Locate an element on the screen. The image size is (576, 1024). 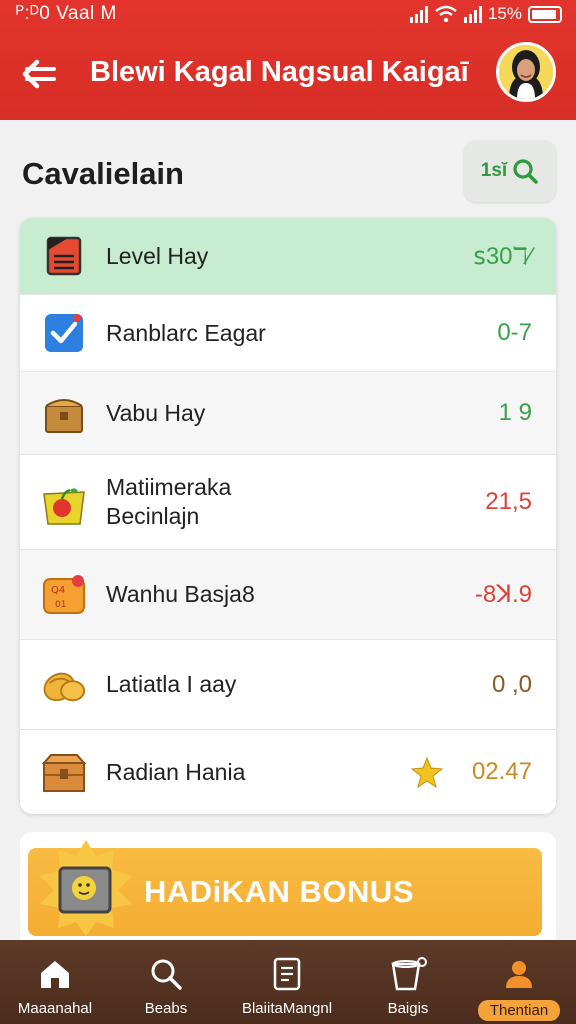
checkbox-icon is located at coordinates (64, 333).